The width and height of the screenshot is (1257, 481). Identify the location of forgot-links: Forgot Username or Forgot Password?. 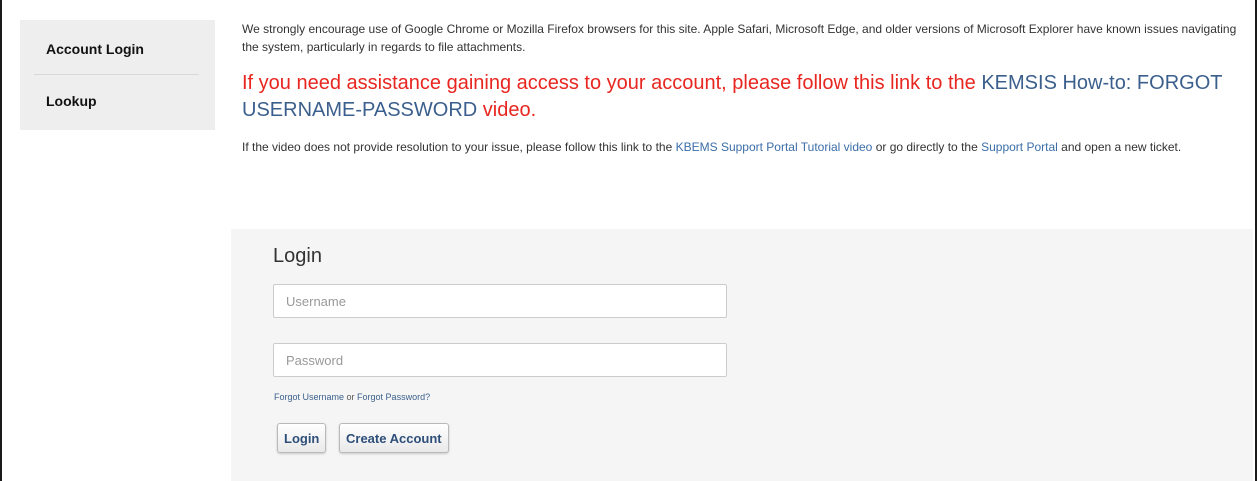
(352, 397).